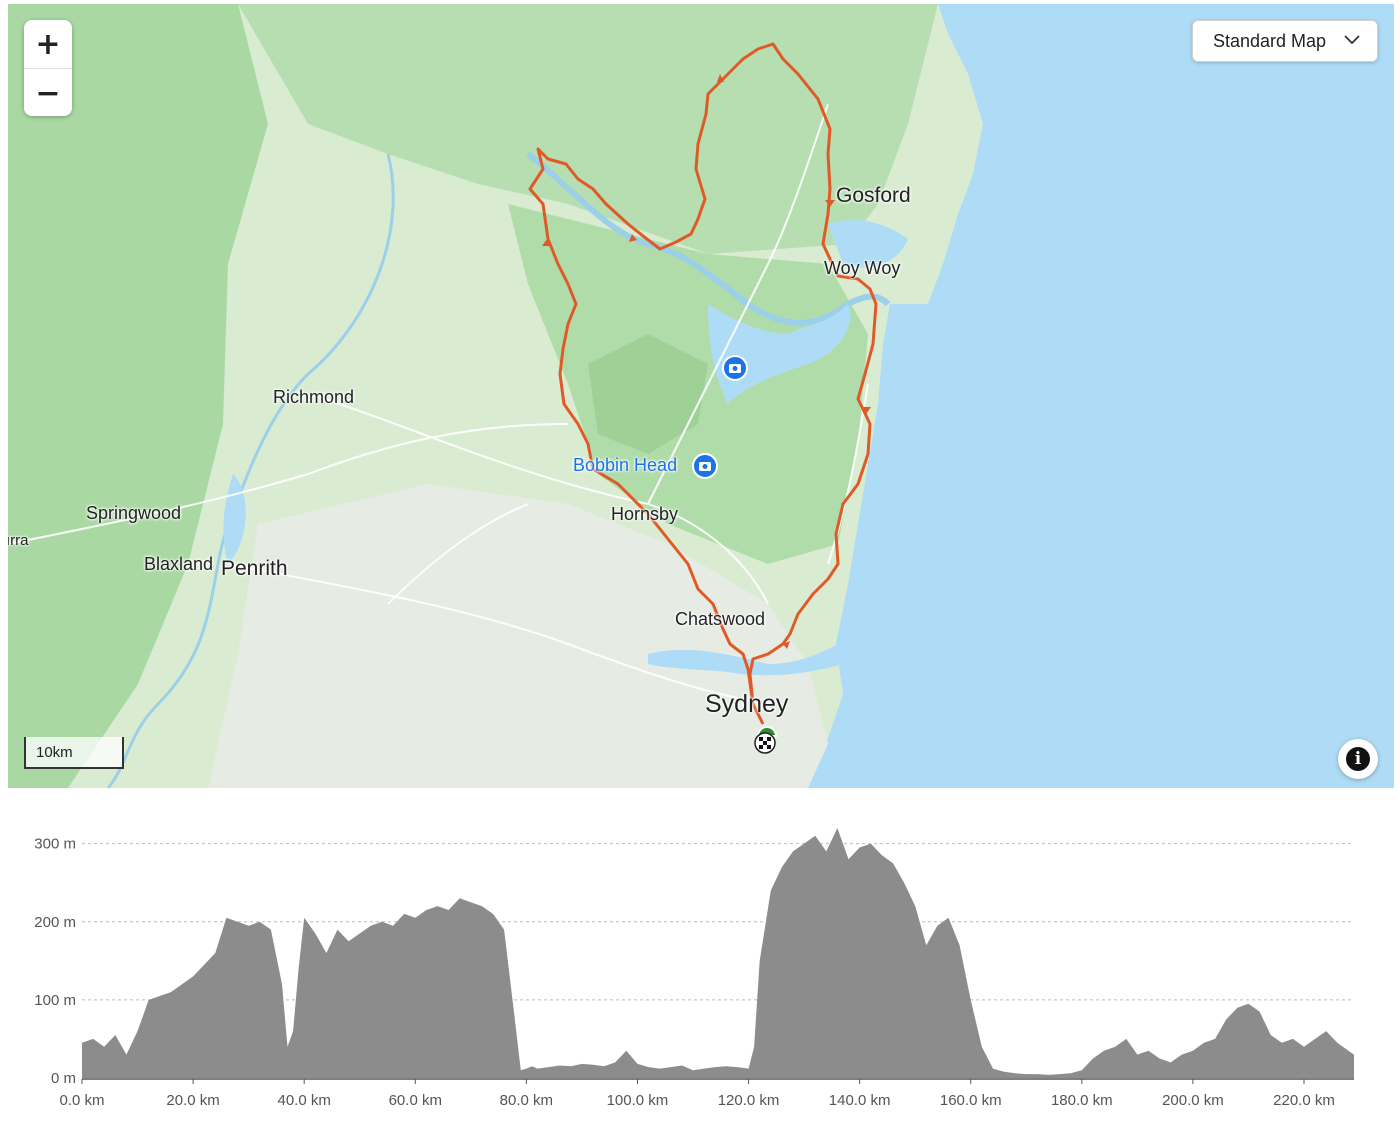 This screenshot has height=1122, width=1400. I want to click on map-type-select: Standard Map, so click(1285, 41).